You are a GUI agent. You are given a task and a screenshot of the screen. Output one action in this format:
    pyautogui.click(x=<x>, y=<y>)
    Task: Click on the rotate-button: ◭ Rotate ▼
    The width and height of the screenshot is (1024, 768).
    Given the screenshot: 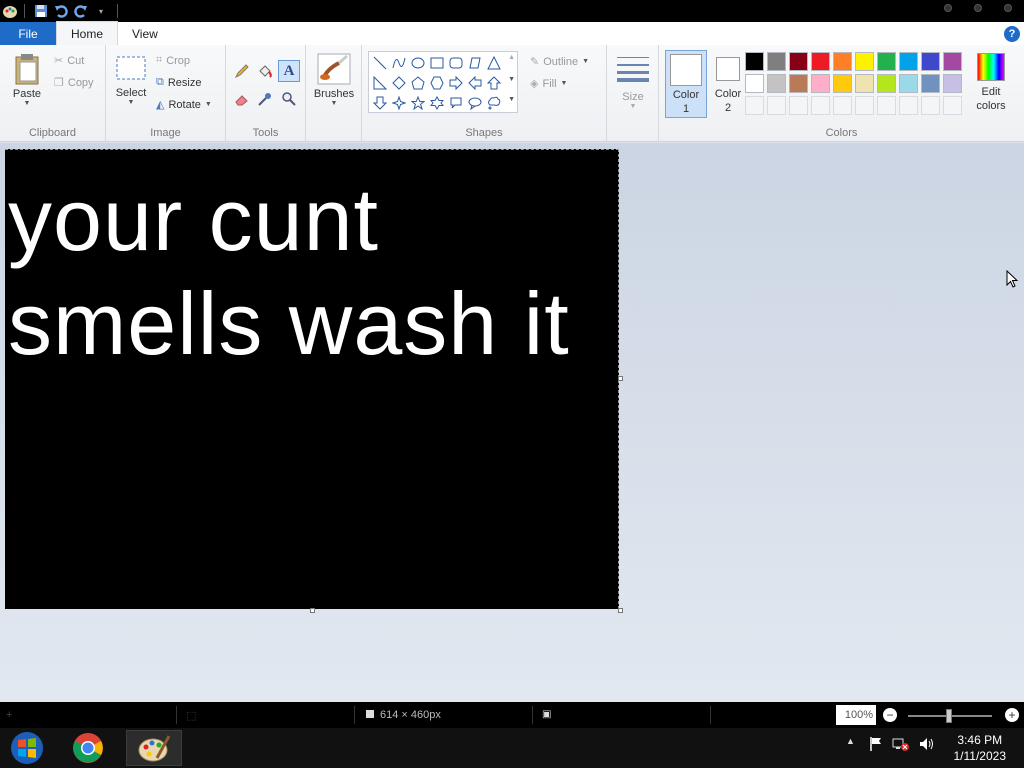 What is the action you would take?
    pyautogui.click(x=184, y=105)
    